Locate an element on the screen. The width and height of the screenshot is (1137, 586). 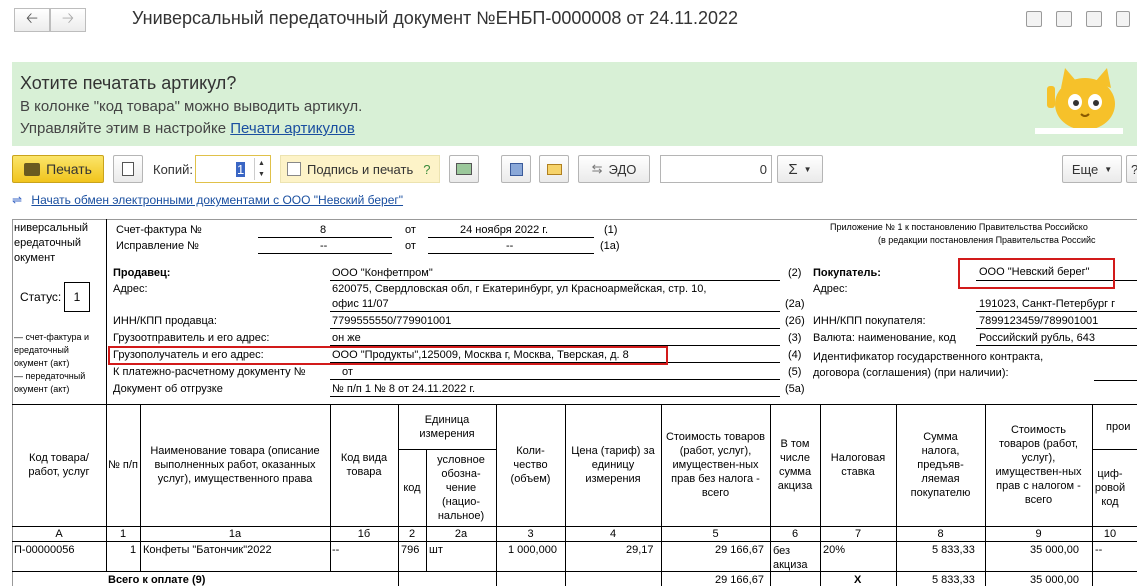
col-number: 5 is located at coordinates (715, 533).